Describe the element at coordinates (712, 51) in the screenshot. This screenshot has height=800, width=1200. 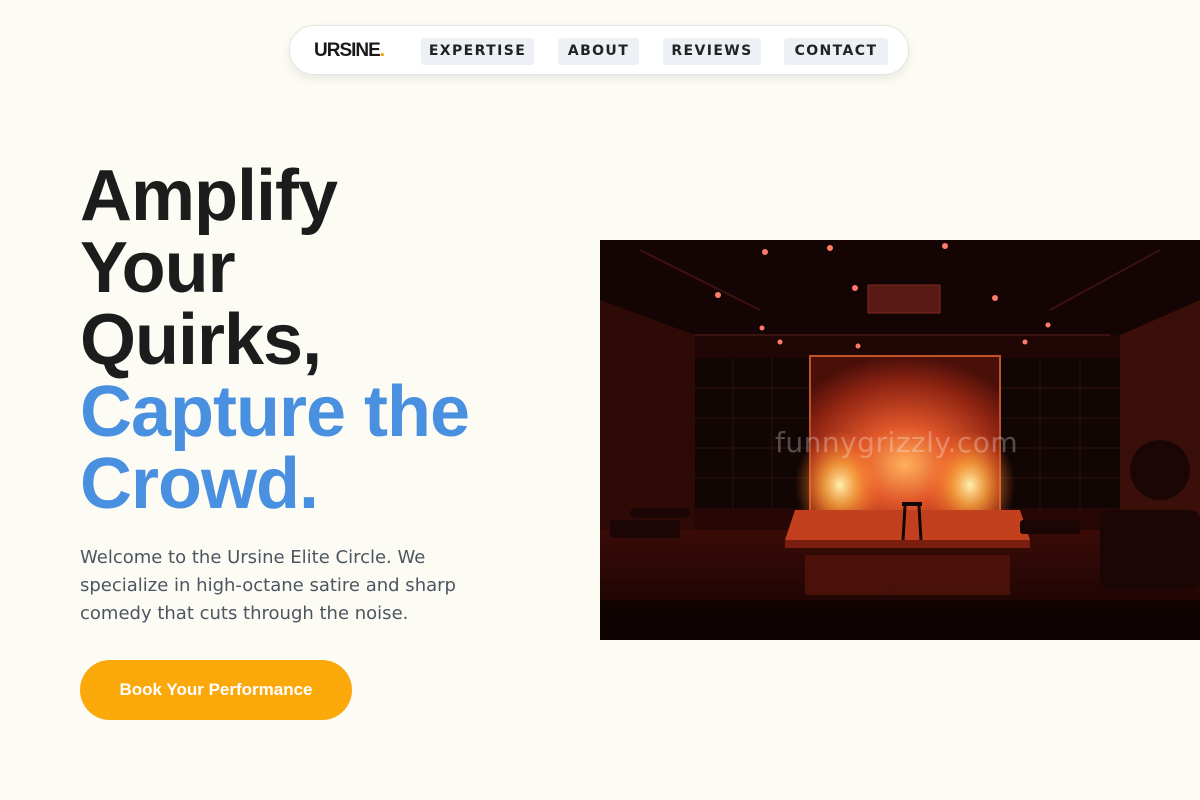
I see `nav-link-reviews: REVIEWS` at that location.